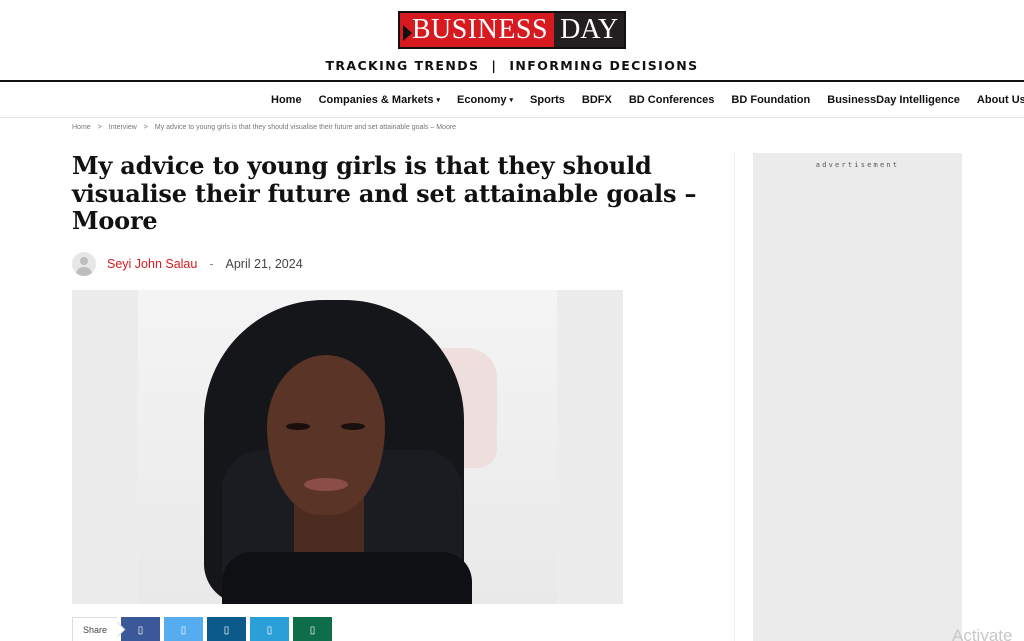 The width and height of the screenshot is (1024, 641). What do you see at coordinates (485, 100) in the screenshot?
I see `nav-item-economy: Economy ▾` at bounding box center [485, 100].